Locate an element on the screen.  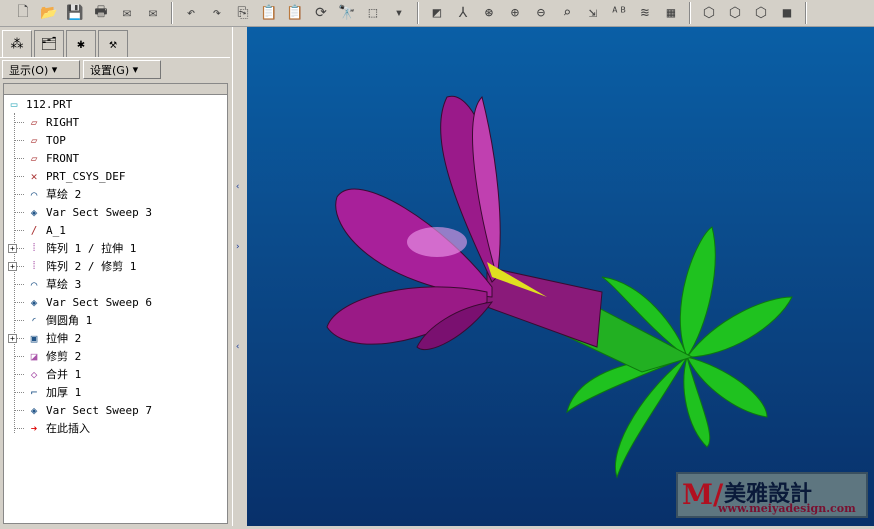
new-button: 🗋 is located at coordinates (23, 13).